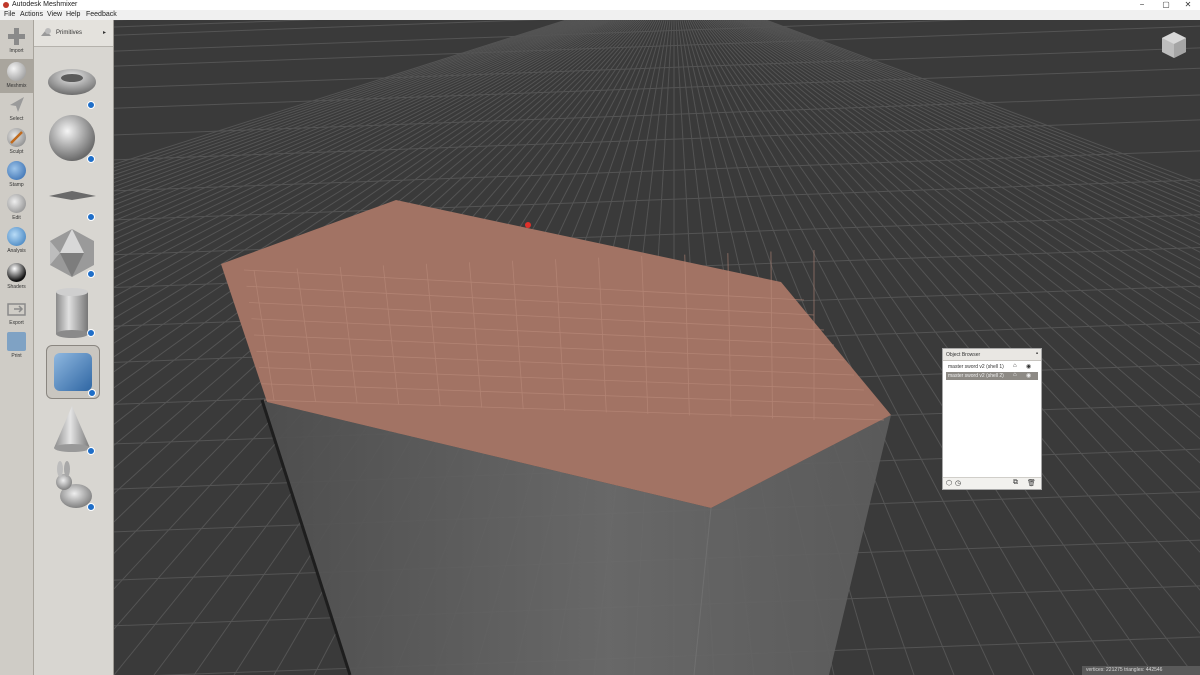  I want to click on plus-icon, so click(16, 36).